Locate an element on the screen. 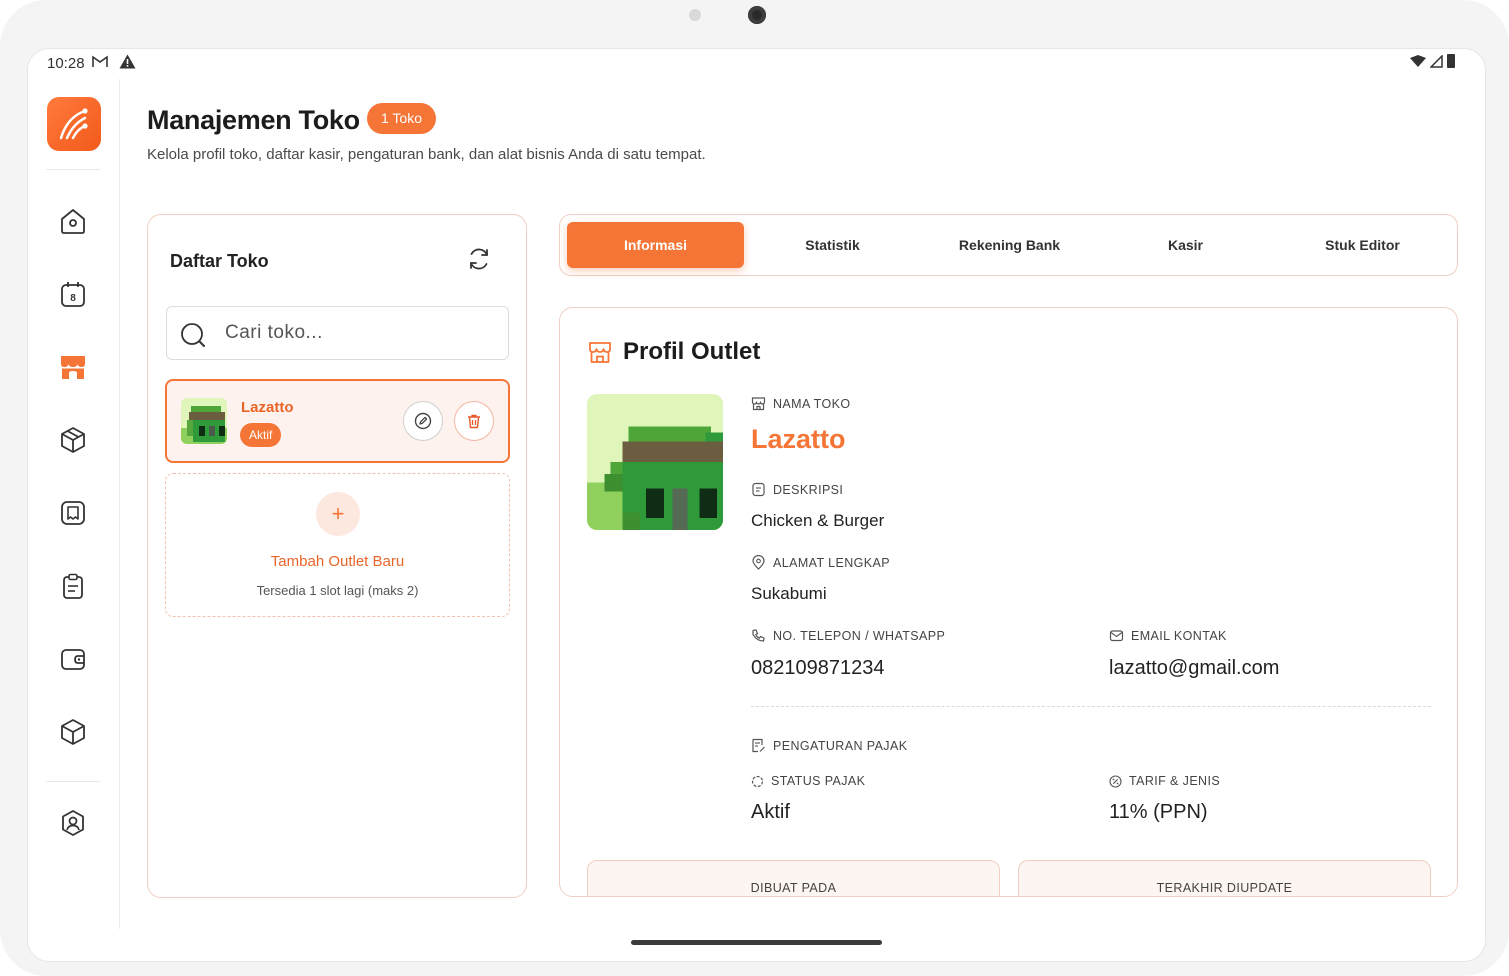 The height and width of the screenshot is (976, 1509). sidebar: 8 is located at coordinates (74, 504).